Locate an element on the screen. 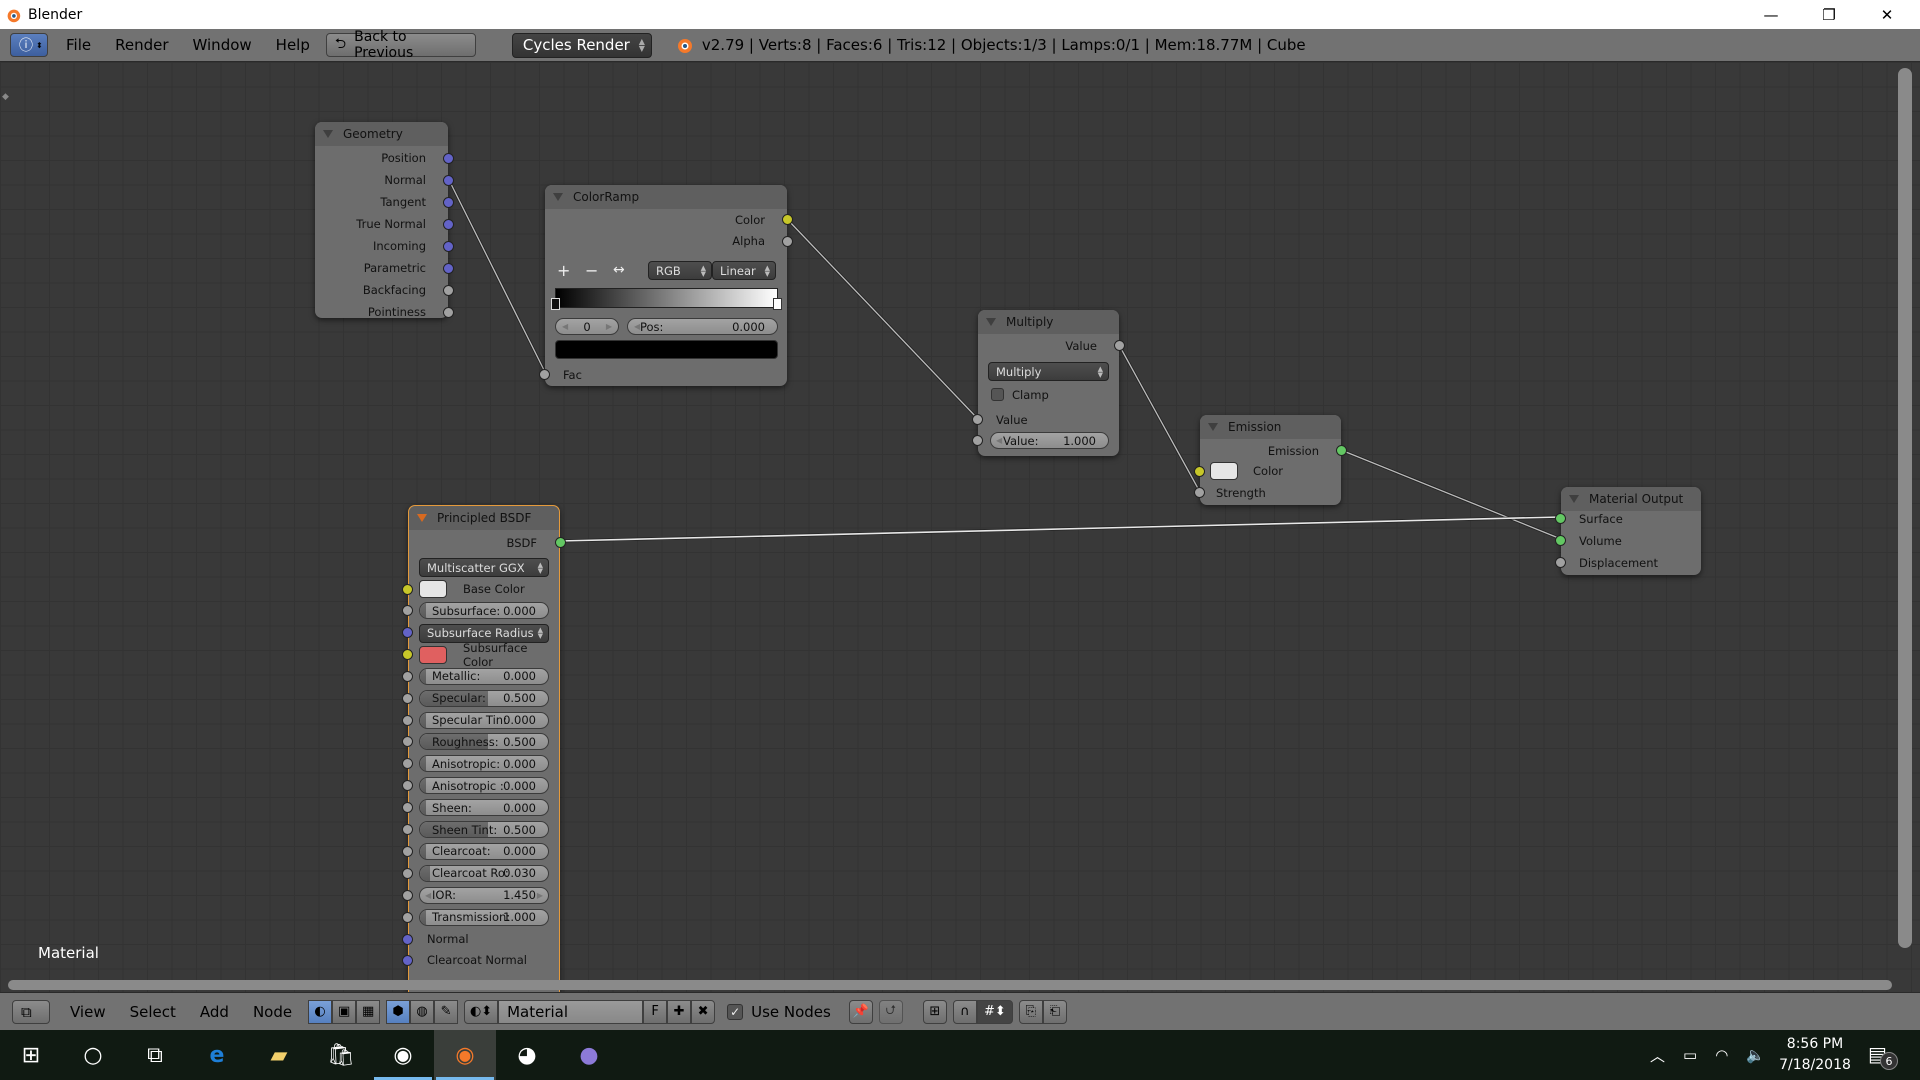 The height and width of the screenshot is (1080, 1920). taskbar-bee-app: ◕ is located at coordinates (527, 1055).